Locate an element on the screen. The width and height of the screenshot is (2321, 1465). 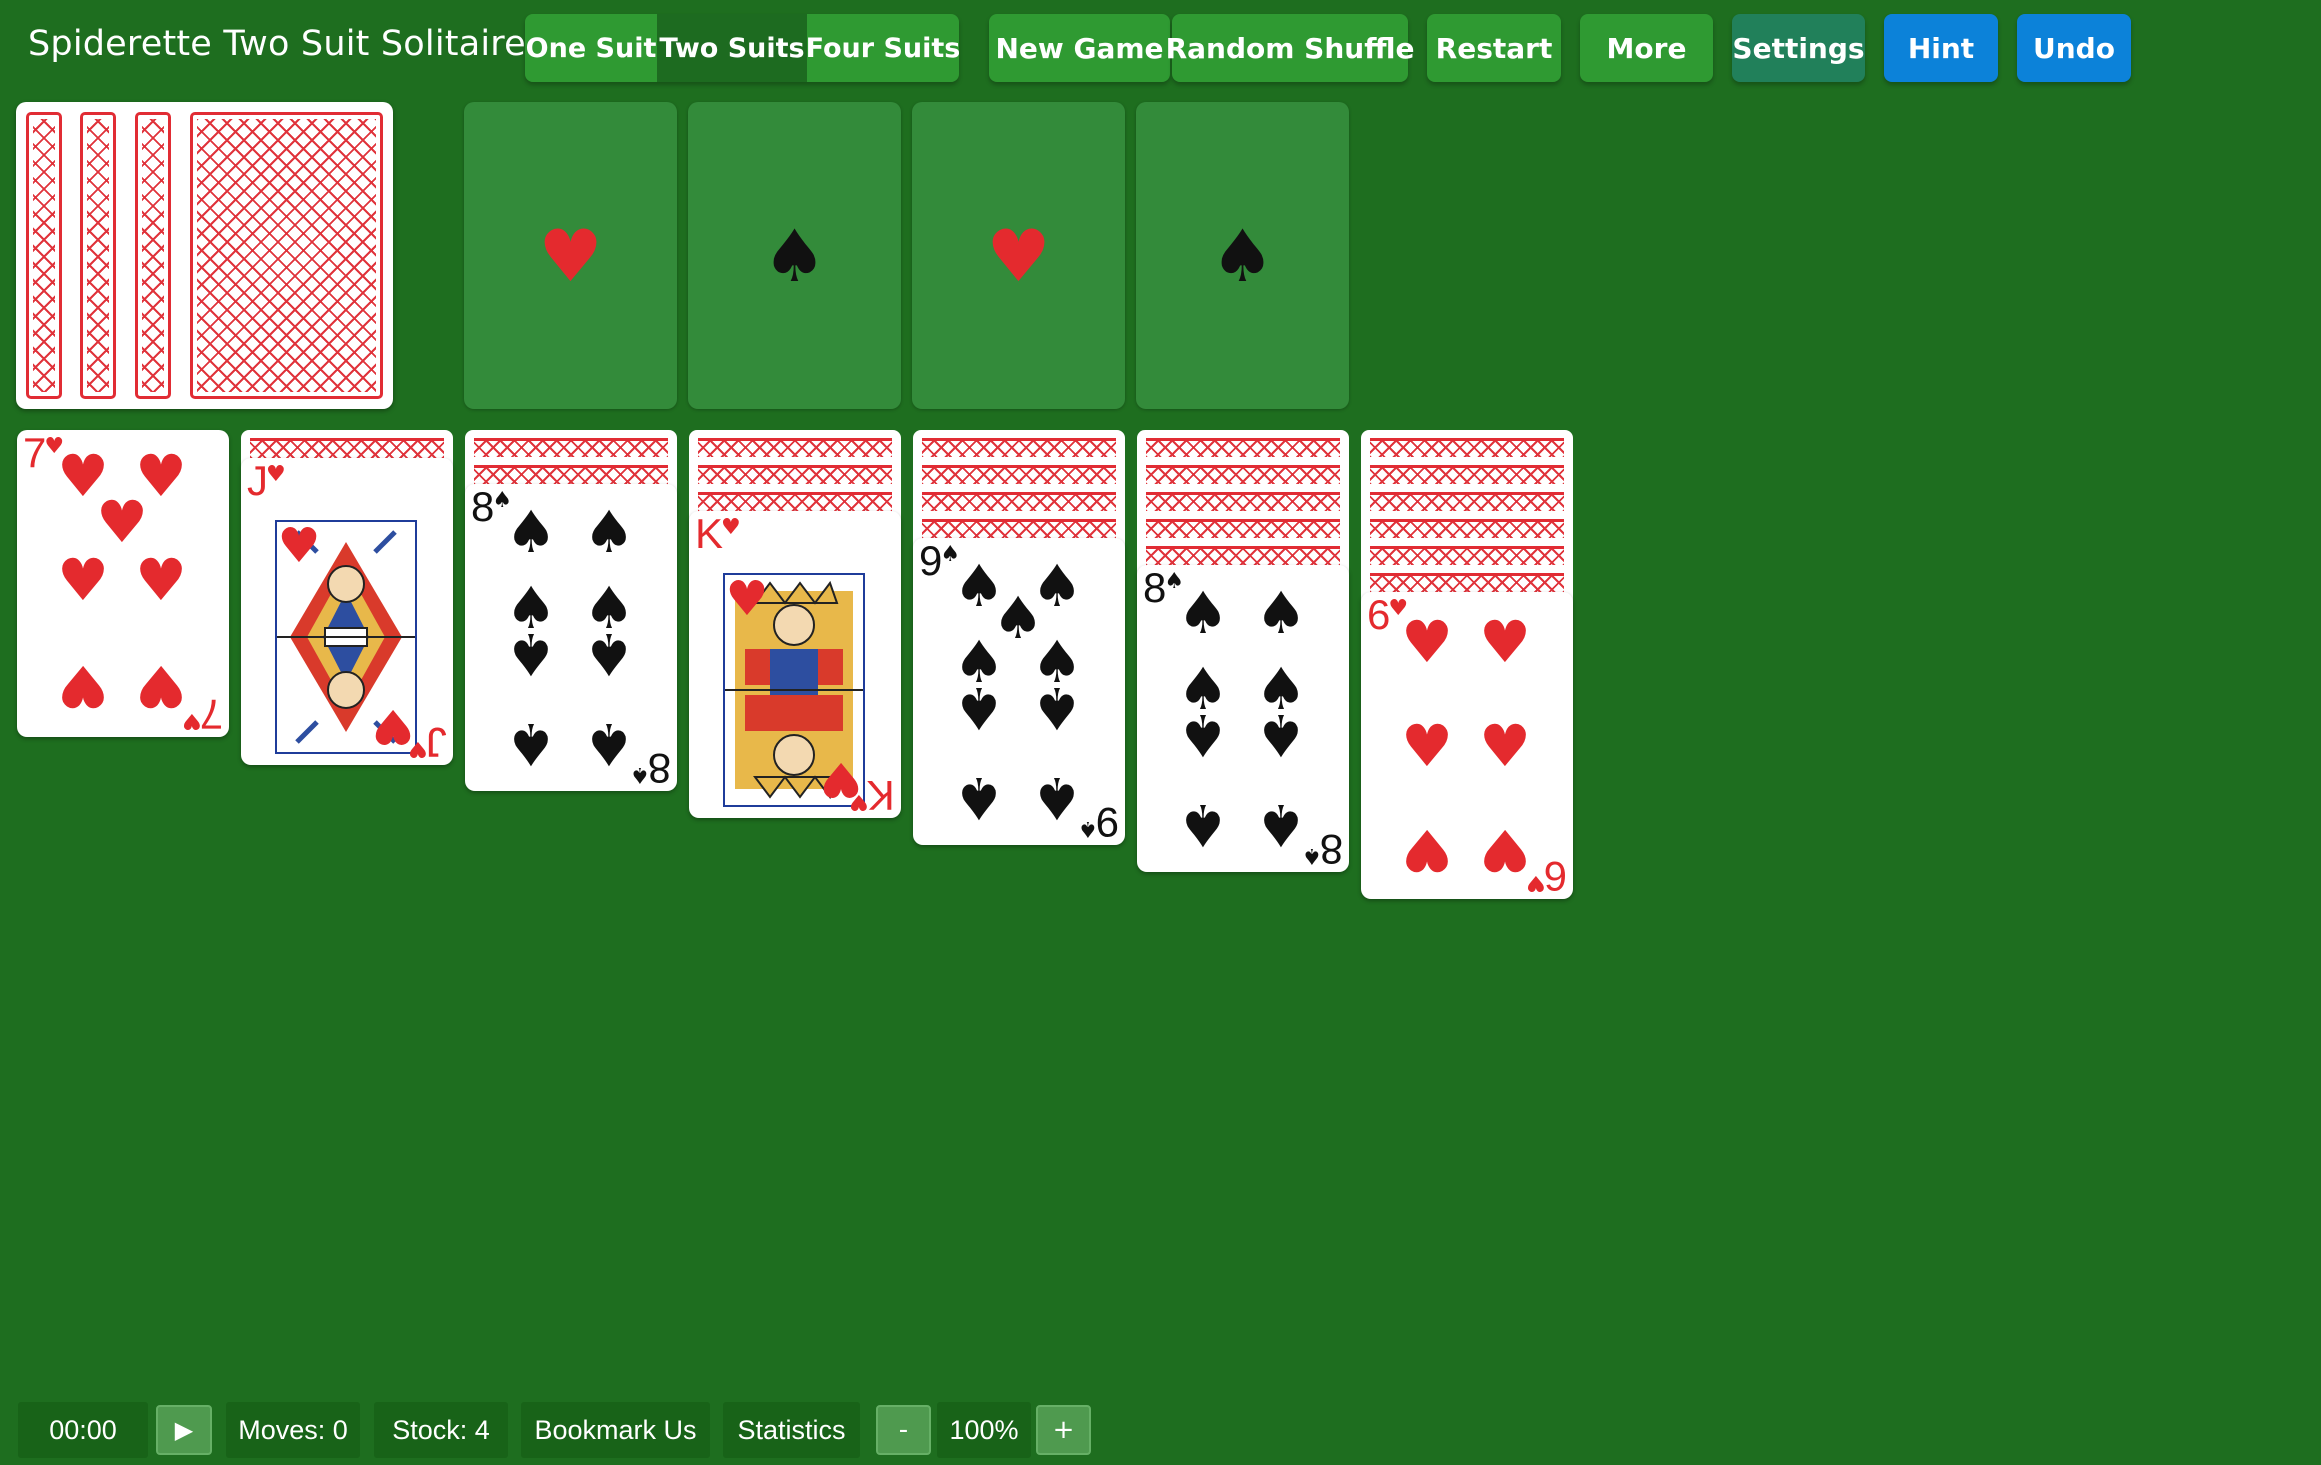
settings-button: Settings is located at coordinates (1798, 48).